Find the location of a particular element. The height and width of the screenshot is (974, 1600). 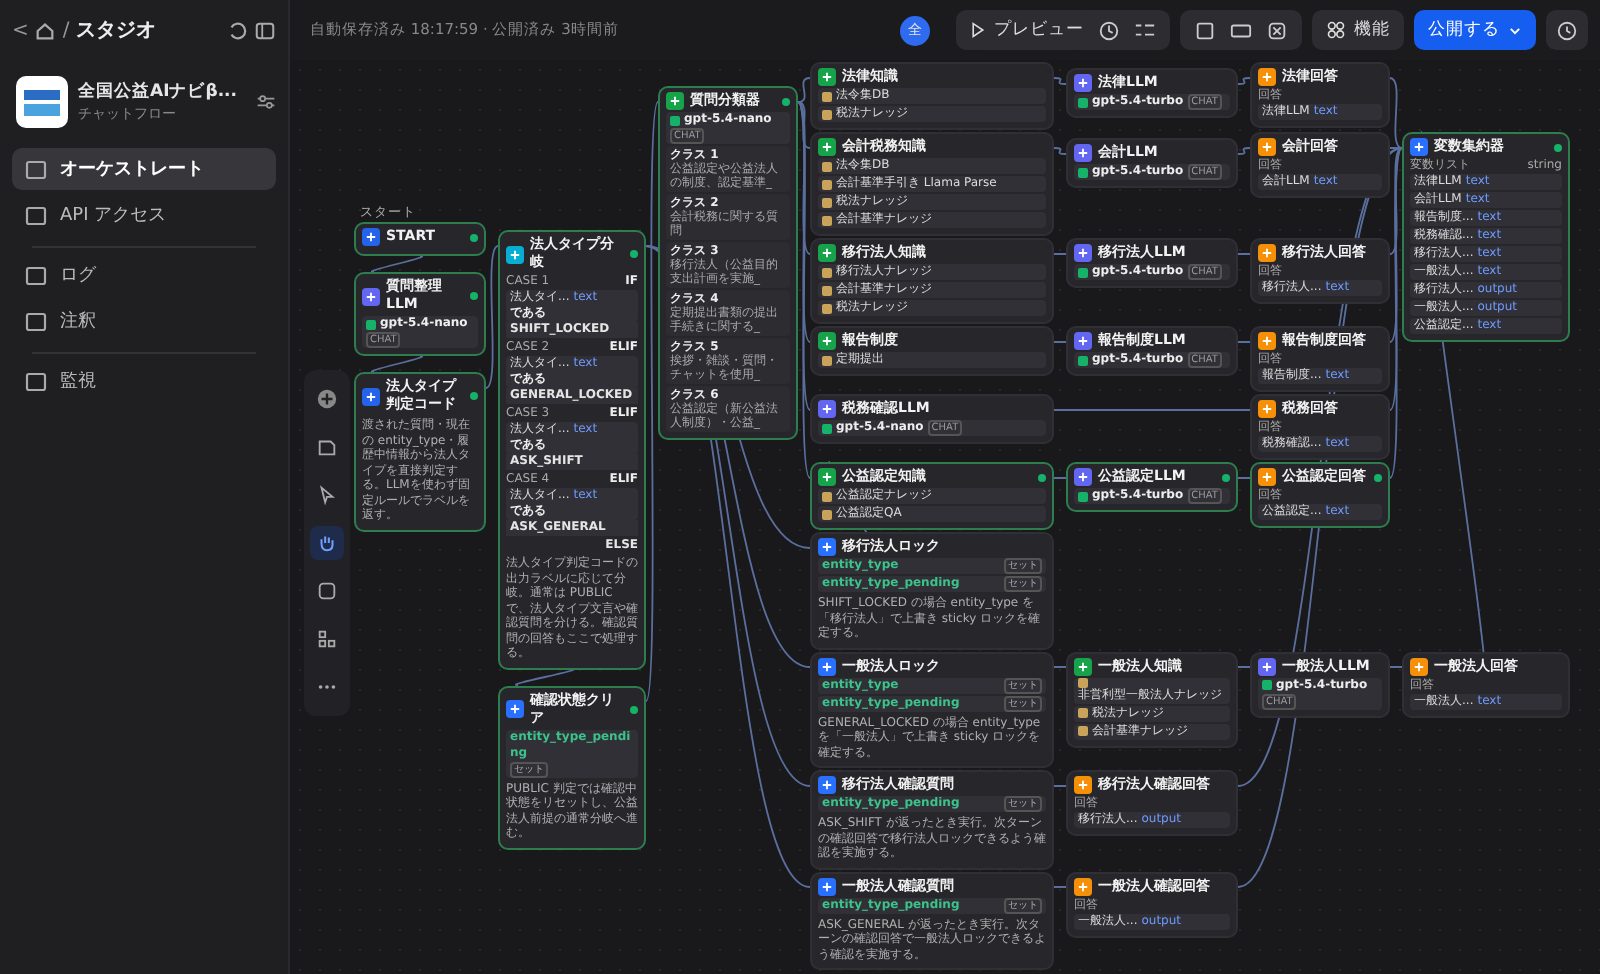

breadcrumb-label: スタジオ is located at coordinates (115, 30).